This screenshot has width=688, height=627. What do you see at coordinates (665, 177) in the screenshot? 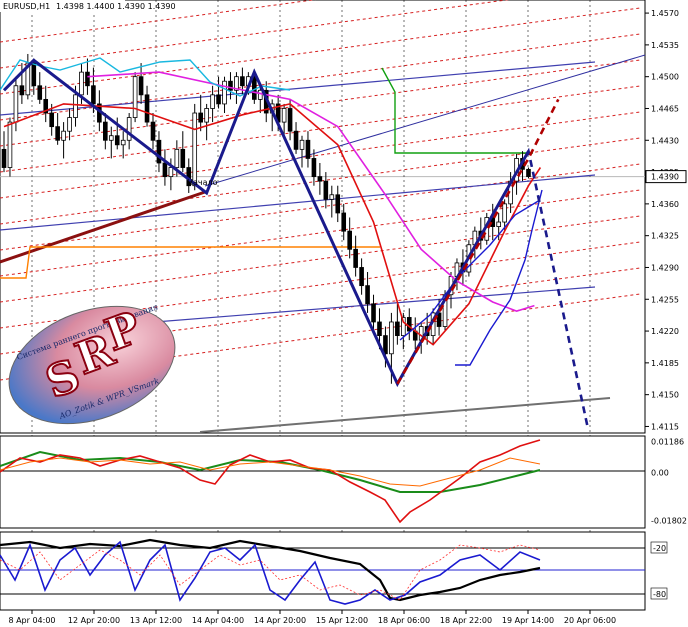
I see `current-price-label: 1.4390` at bounding box center [665, 177].